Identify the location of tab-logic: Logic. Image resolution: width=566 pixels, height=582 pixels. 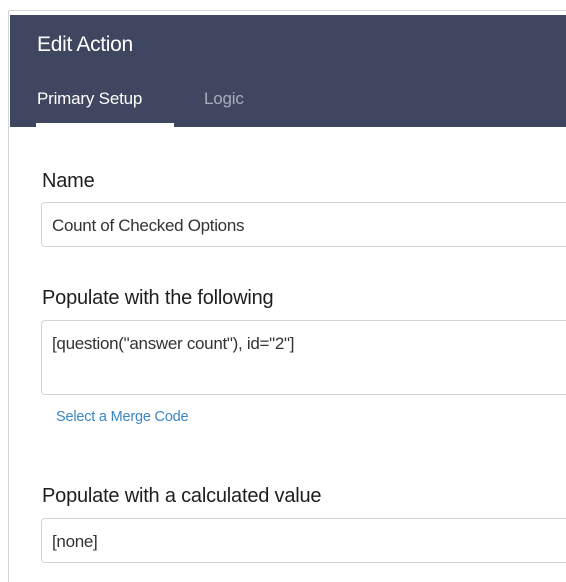
(224, 99).